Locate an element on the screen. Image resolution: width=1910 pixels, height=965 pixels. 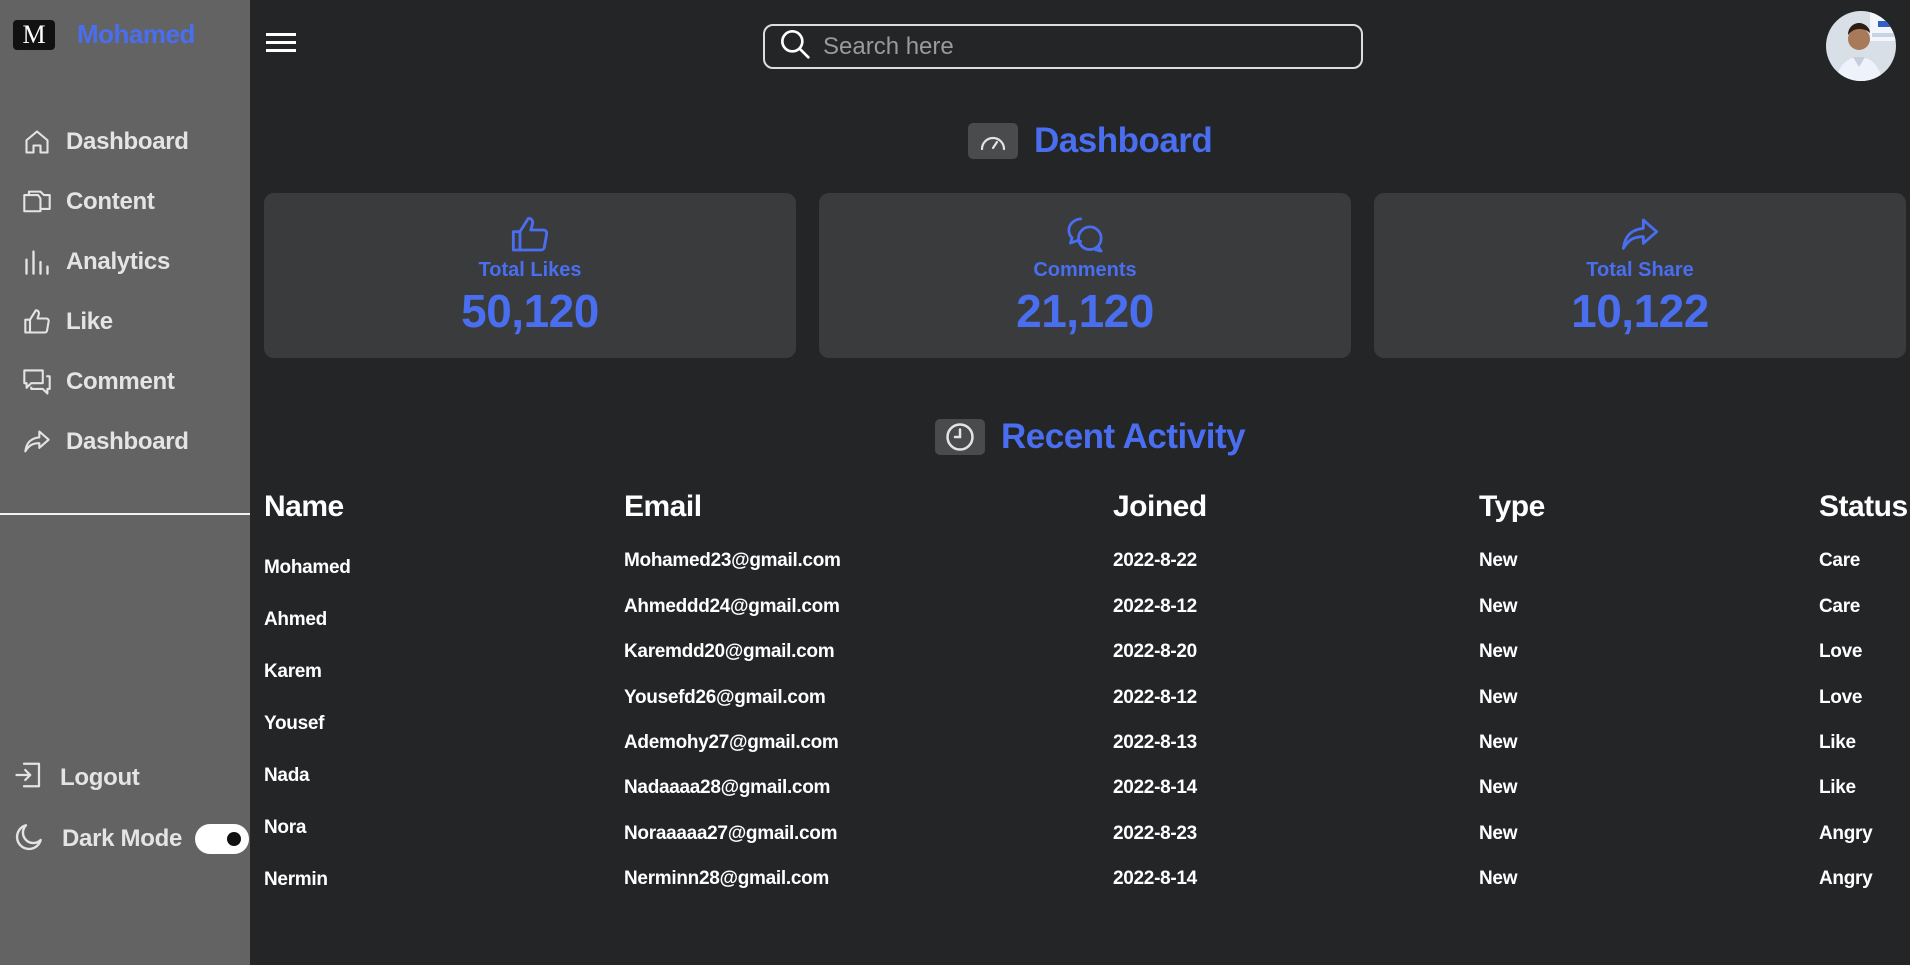
brand-name: Mohamed is located at coordinates (136, 34).